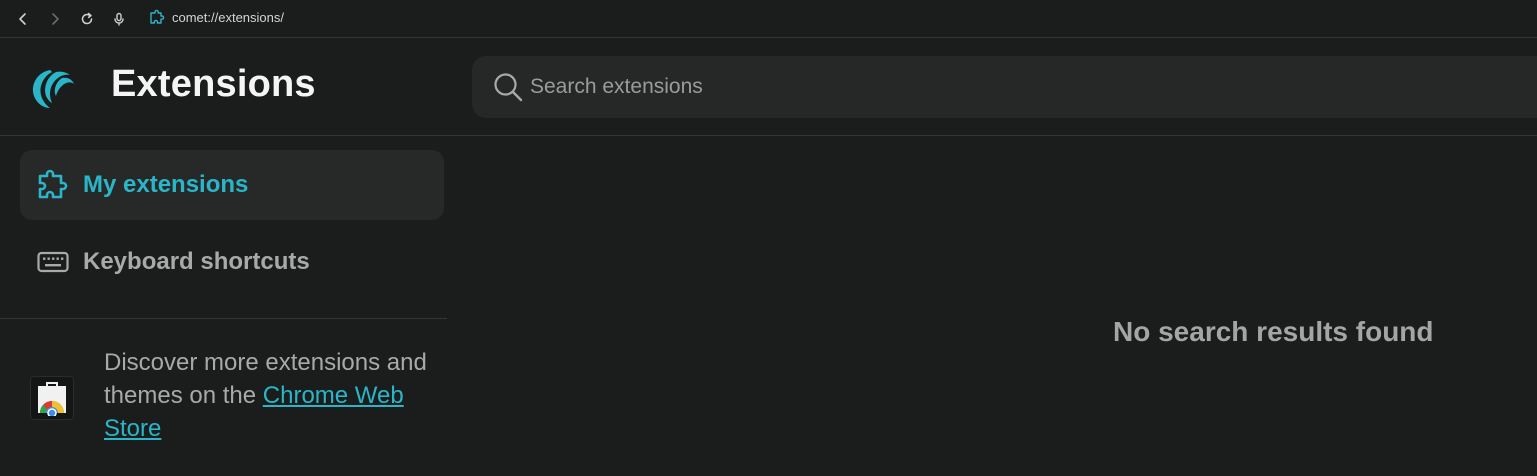  I want to click on comet-logo-icon, so click(53, 89).